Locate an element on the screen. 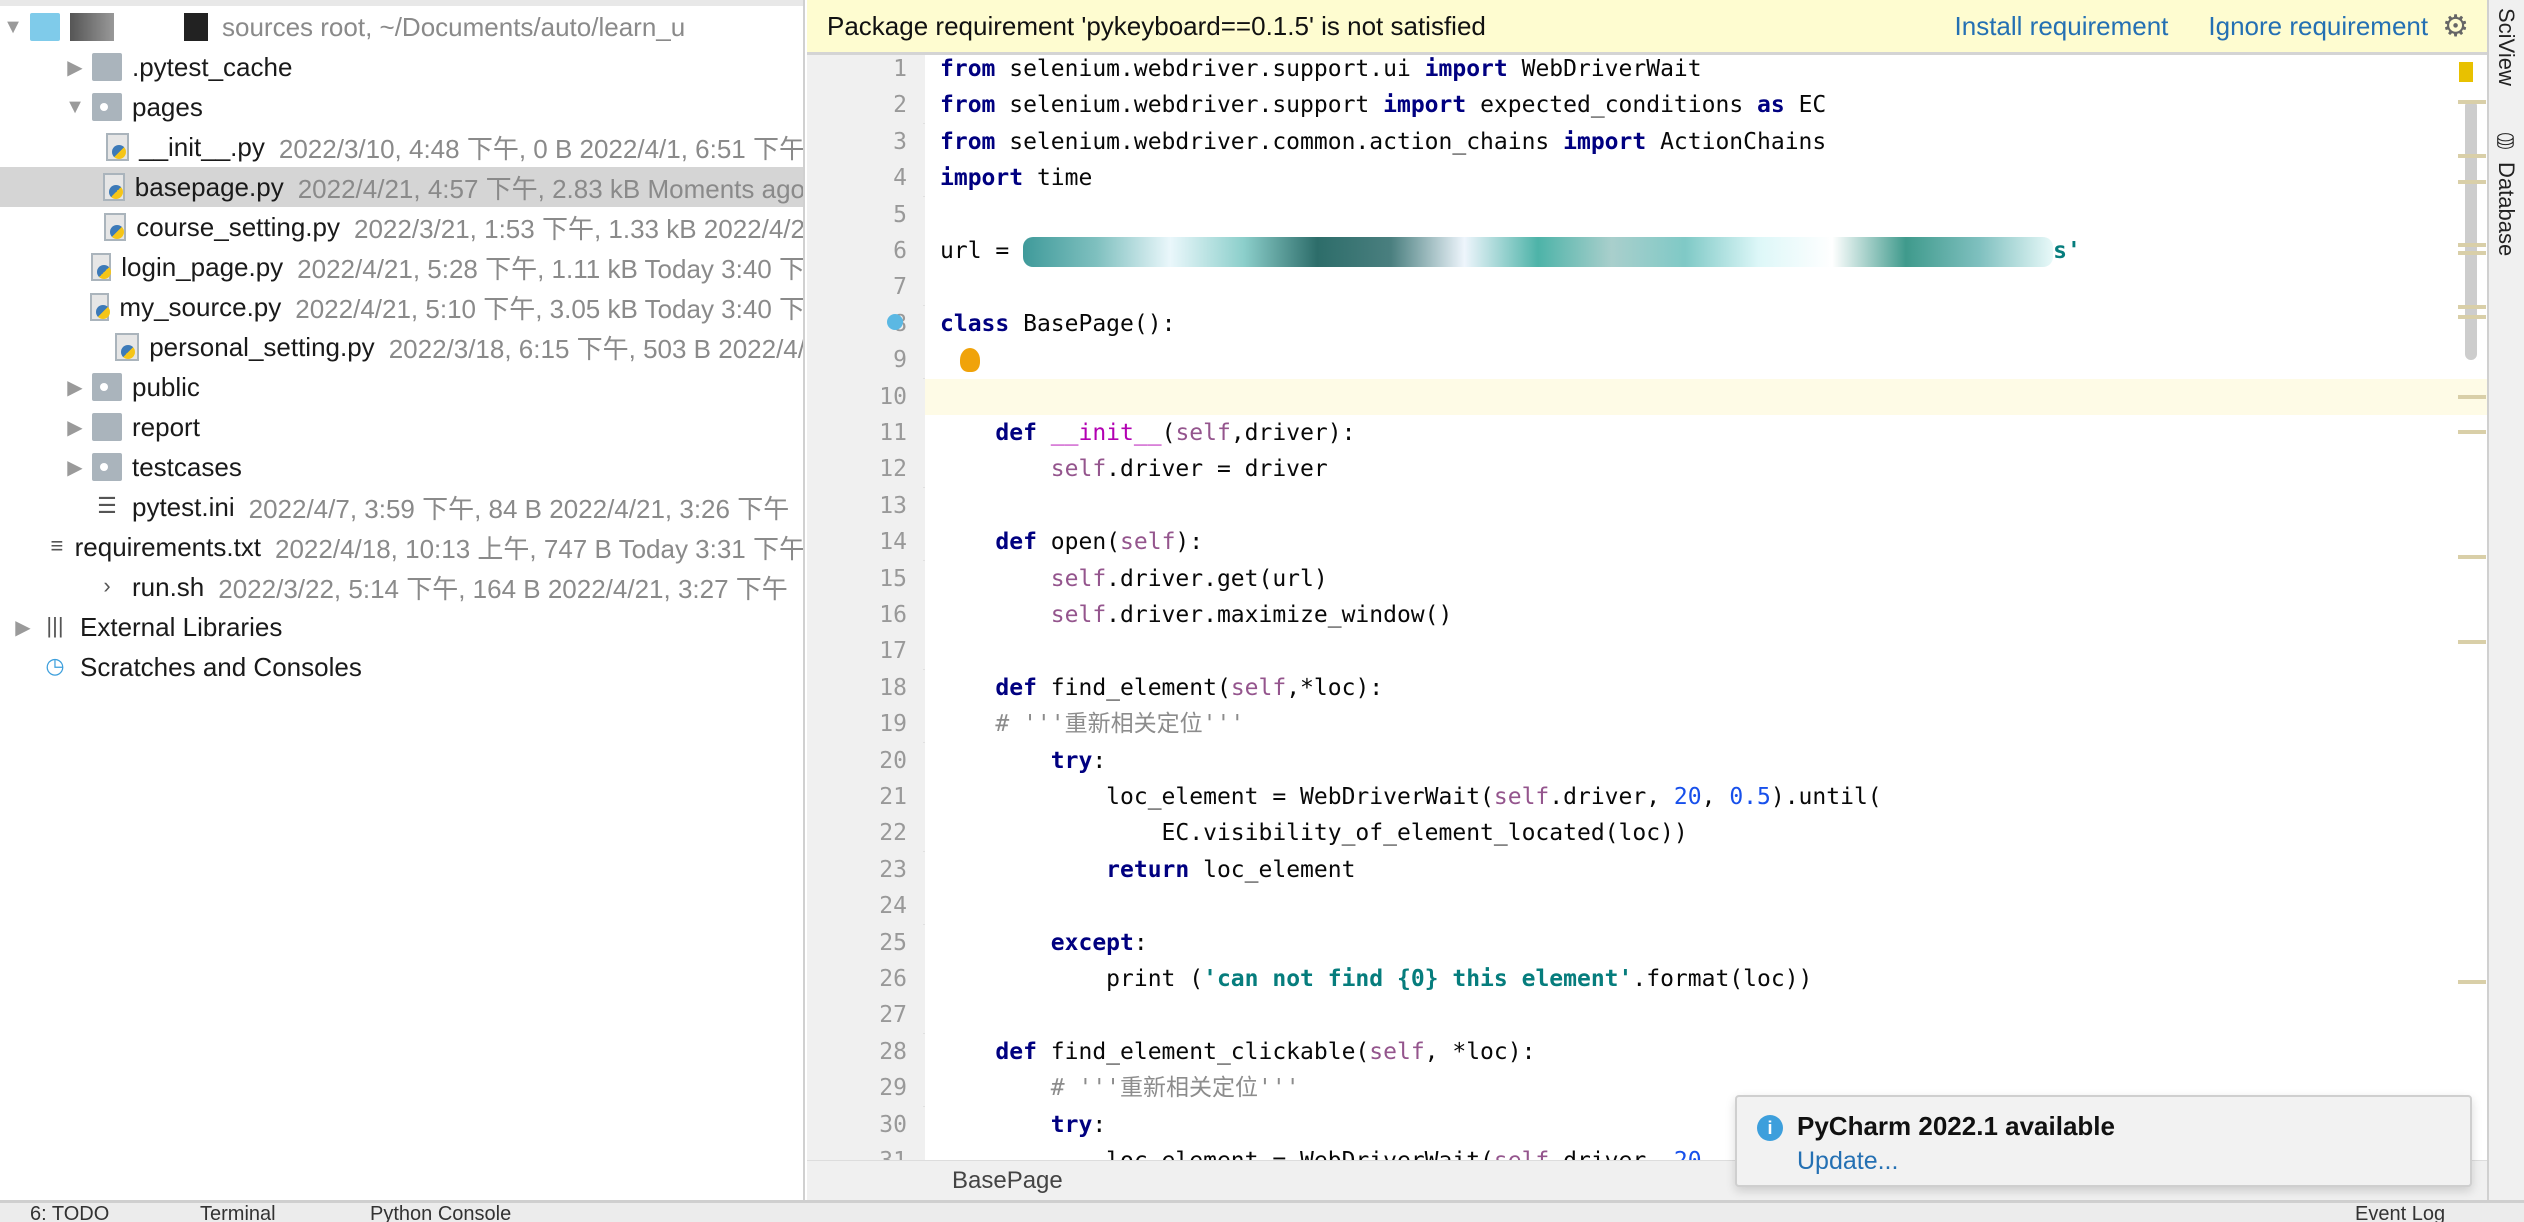  code-line: 20 try: is located at coordinates (1647, 760).